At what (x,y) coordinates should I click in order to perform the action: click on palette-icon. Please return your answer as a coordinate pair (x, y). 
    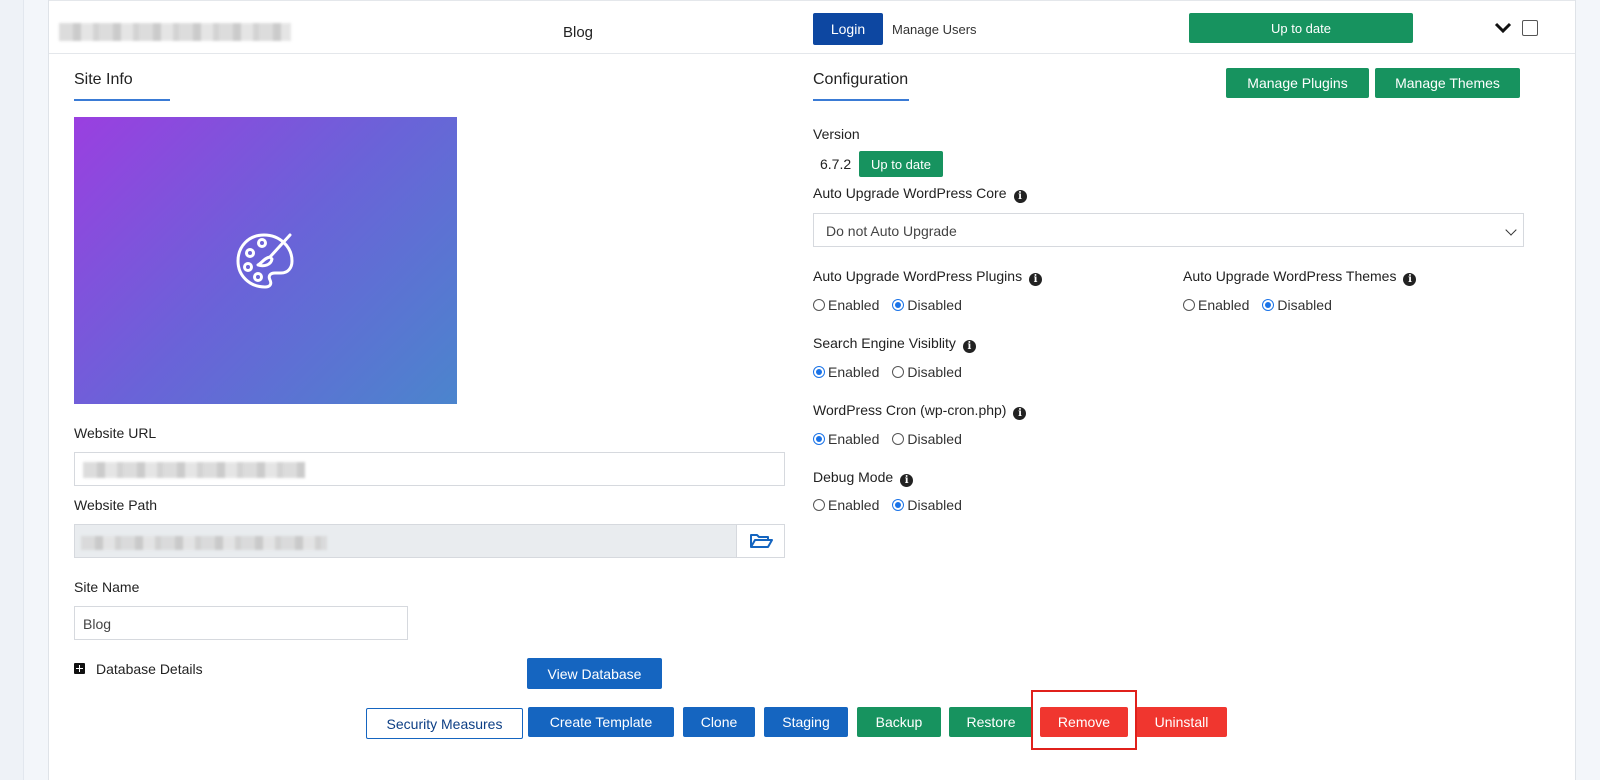
    Looking at the image, I should click on (264, 260).